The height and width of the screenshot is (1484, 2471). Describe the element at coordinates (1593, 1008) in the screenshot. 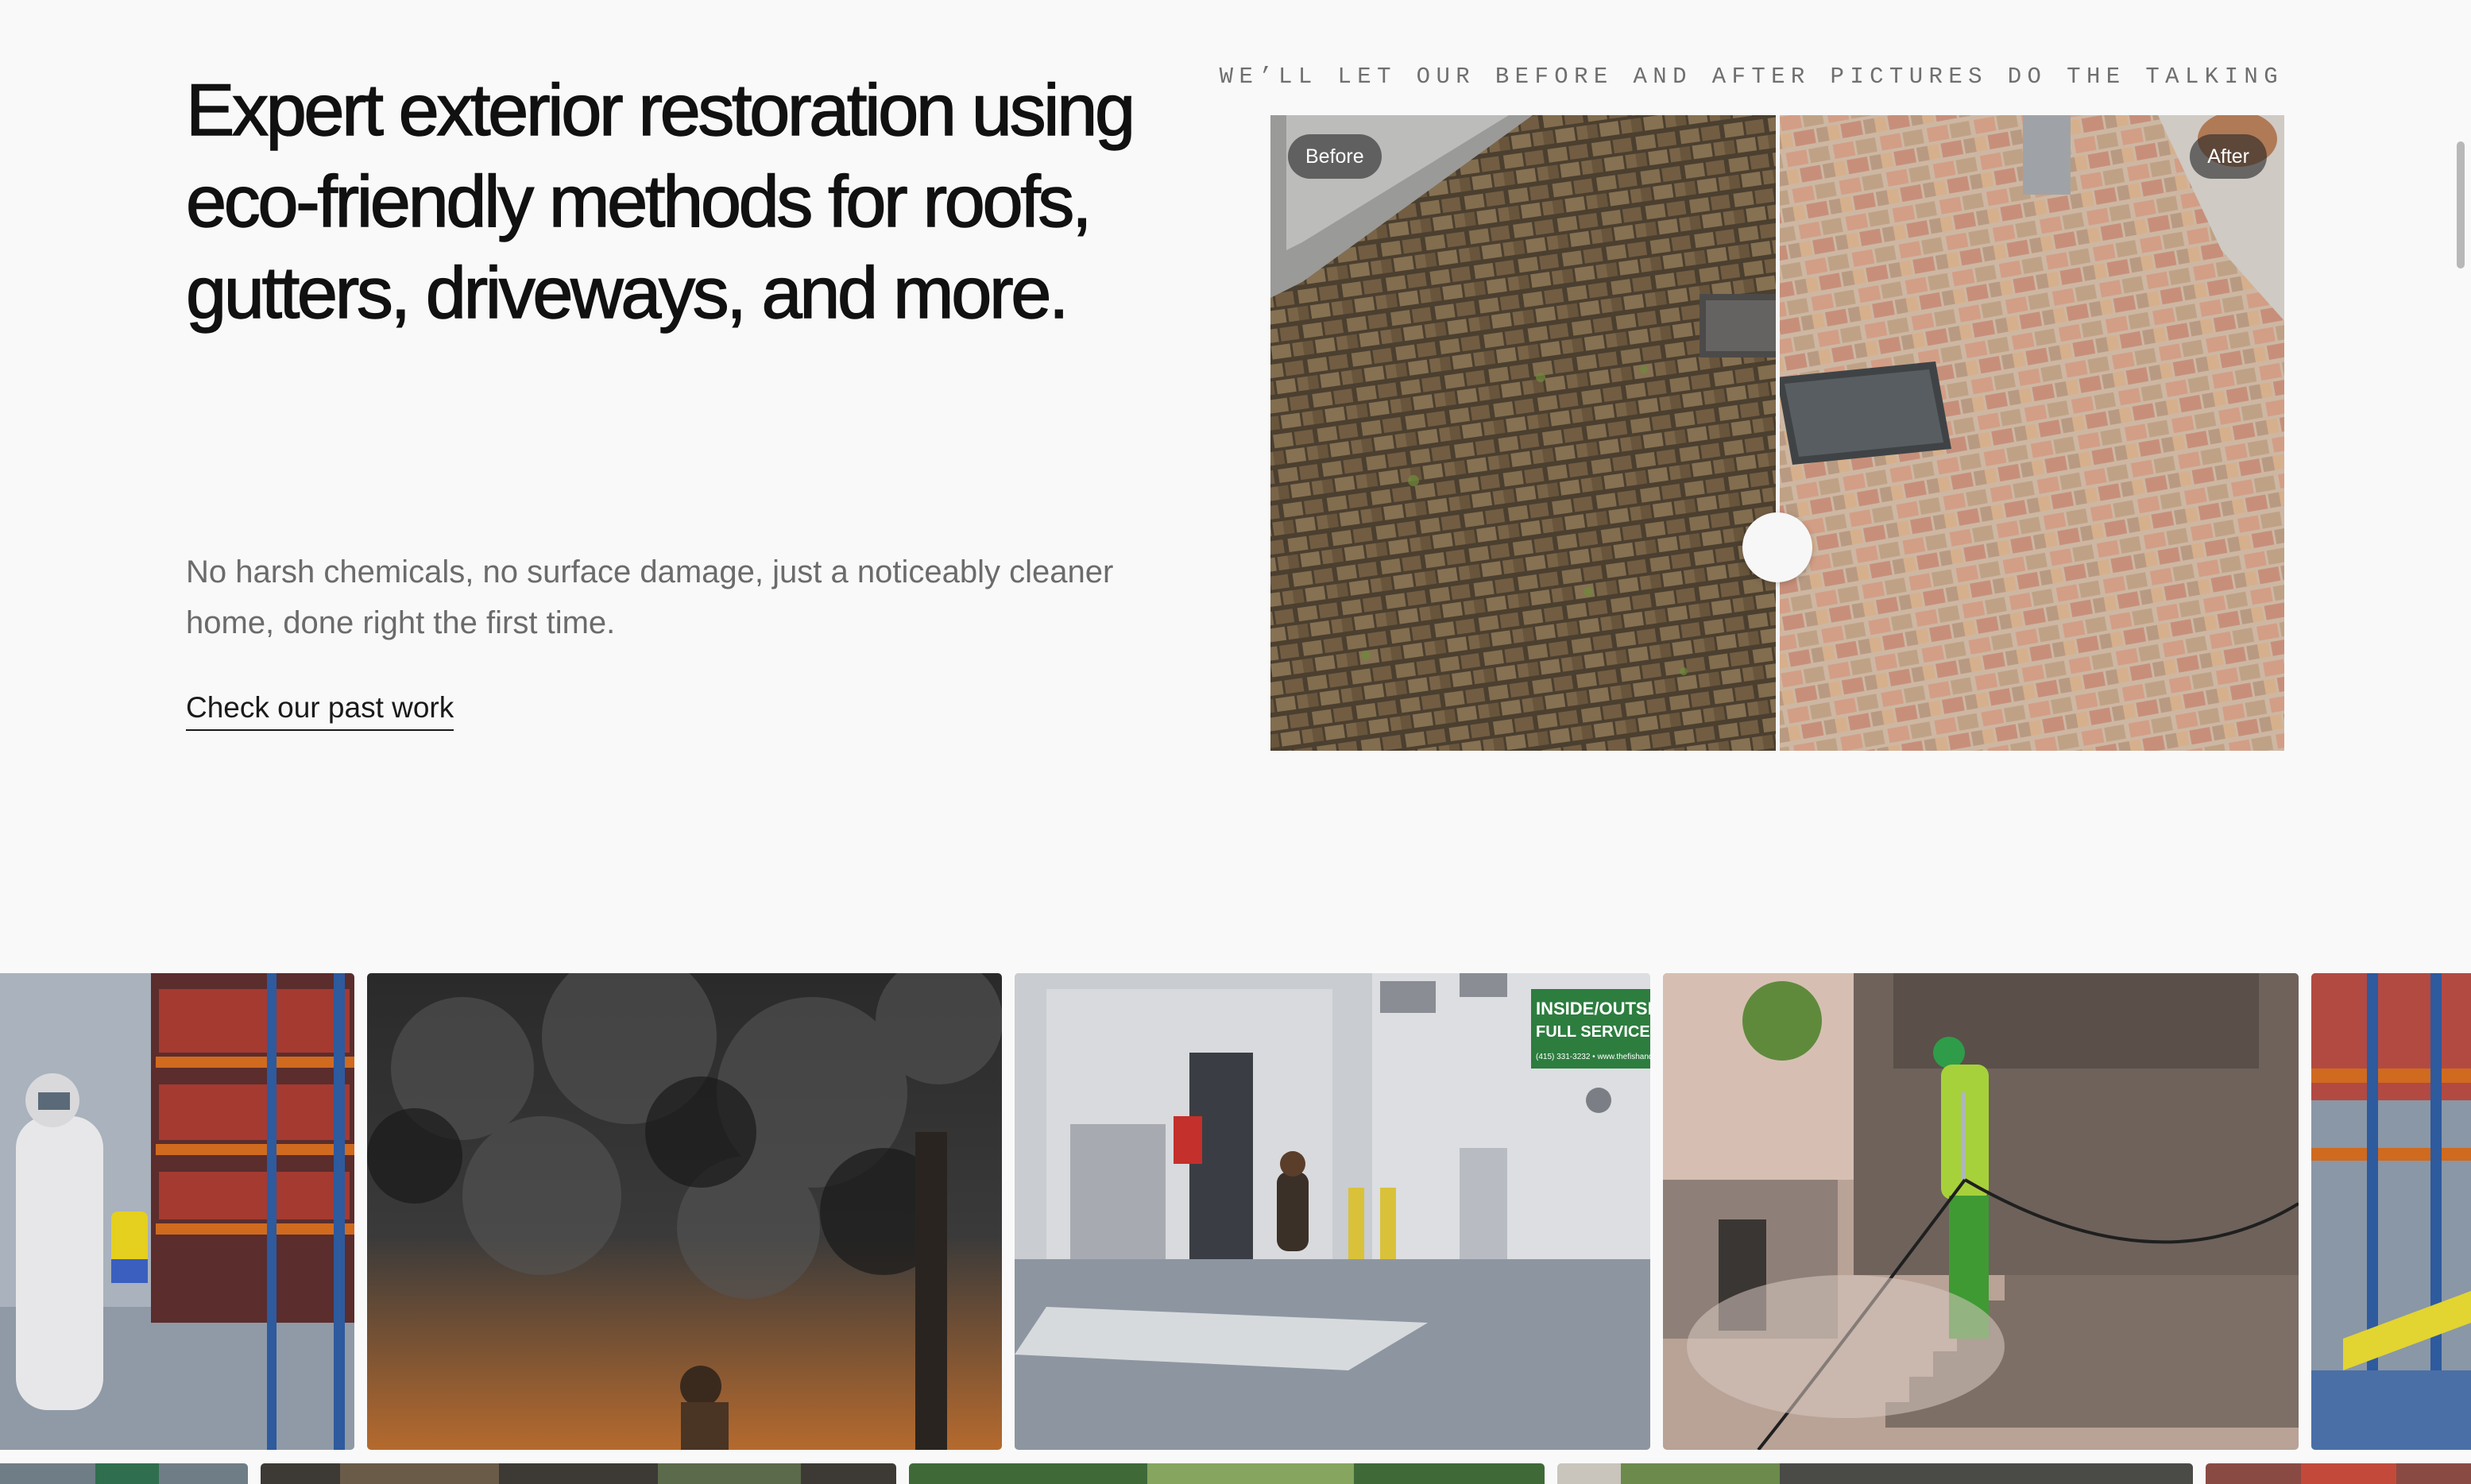

I see `restaurant-sign-line1: INSIDE/OUTSIDE` at that location.